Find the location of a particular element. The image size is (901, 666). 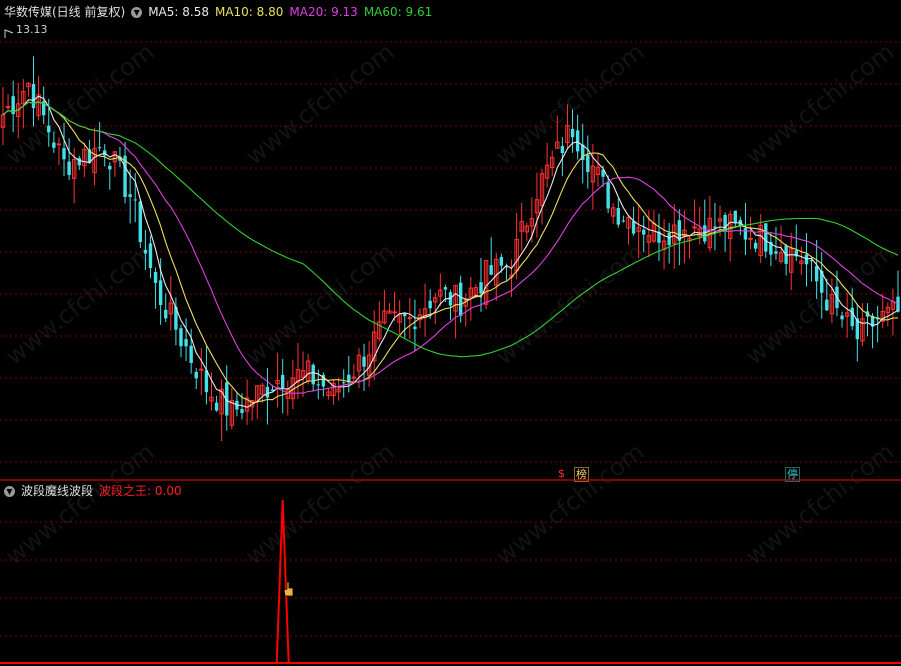

high-pointer-icon is located at coordinates (9, 33).